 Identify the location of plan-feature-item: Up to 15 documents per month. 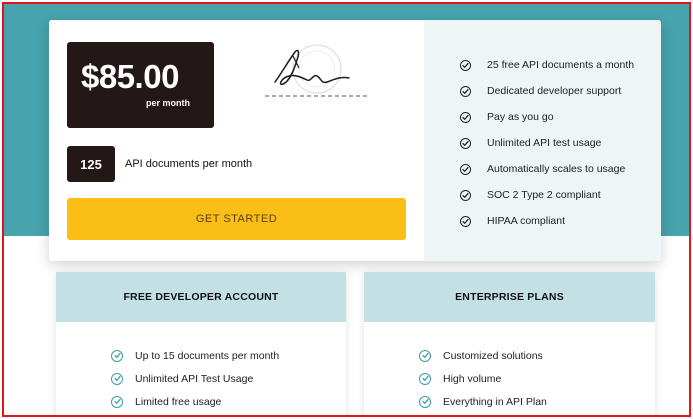
(195, 355).